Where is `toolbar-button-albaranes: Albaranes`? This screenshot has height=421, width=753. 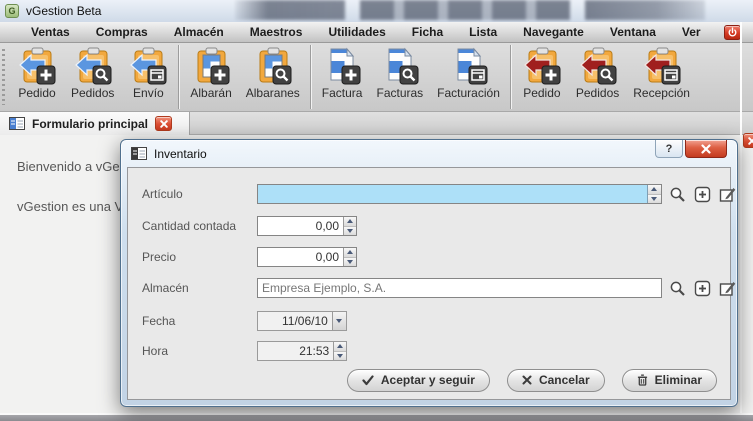 toolbar-button-albaranes: Albaranes is located at coordinates (273, 71).